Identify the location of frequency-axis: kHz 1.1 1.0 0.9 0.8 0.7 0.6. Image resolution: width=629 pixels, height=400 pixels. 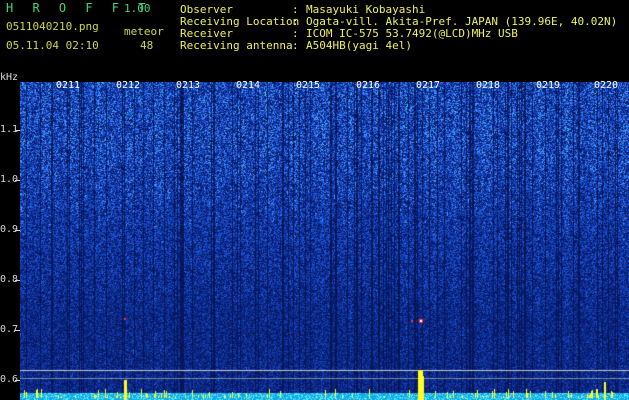
(10, 236).